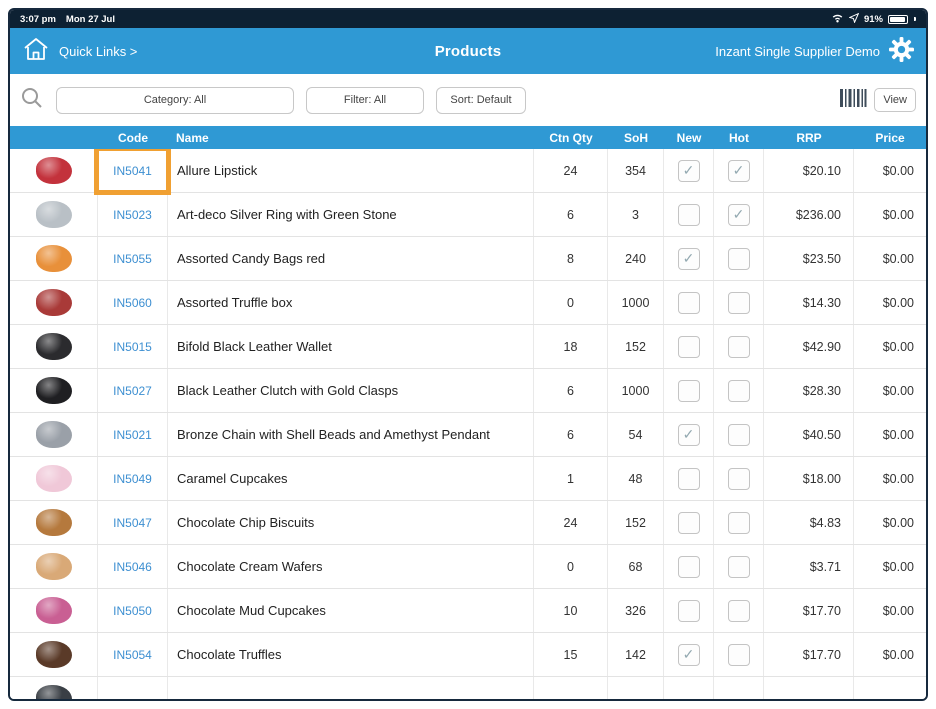 This screenshot has width=936, height=709. What do you see at coordinates (36, 51) in the screenshot?
I see `home-icon` at bounding box center [36, 51].